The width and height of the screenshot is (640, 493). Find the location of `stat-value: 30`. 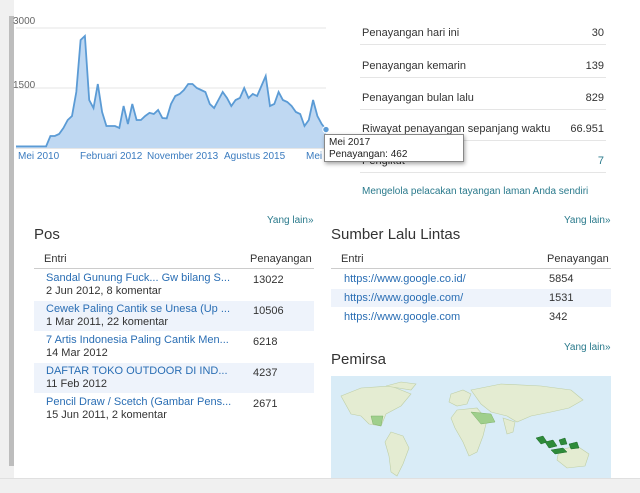

stat-value: 30 is located at coordinates (597, 33).